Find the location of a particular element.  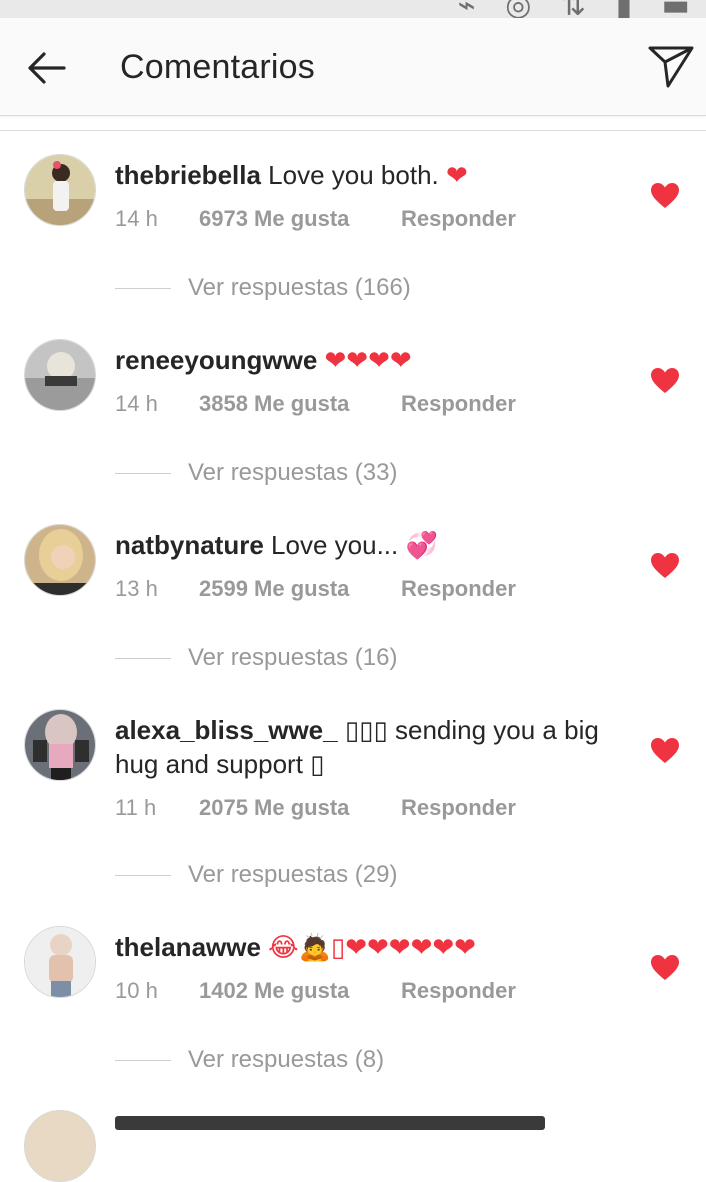

header-divider is located at coordinates (353, 130).